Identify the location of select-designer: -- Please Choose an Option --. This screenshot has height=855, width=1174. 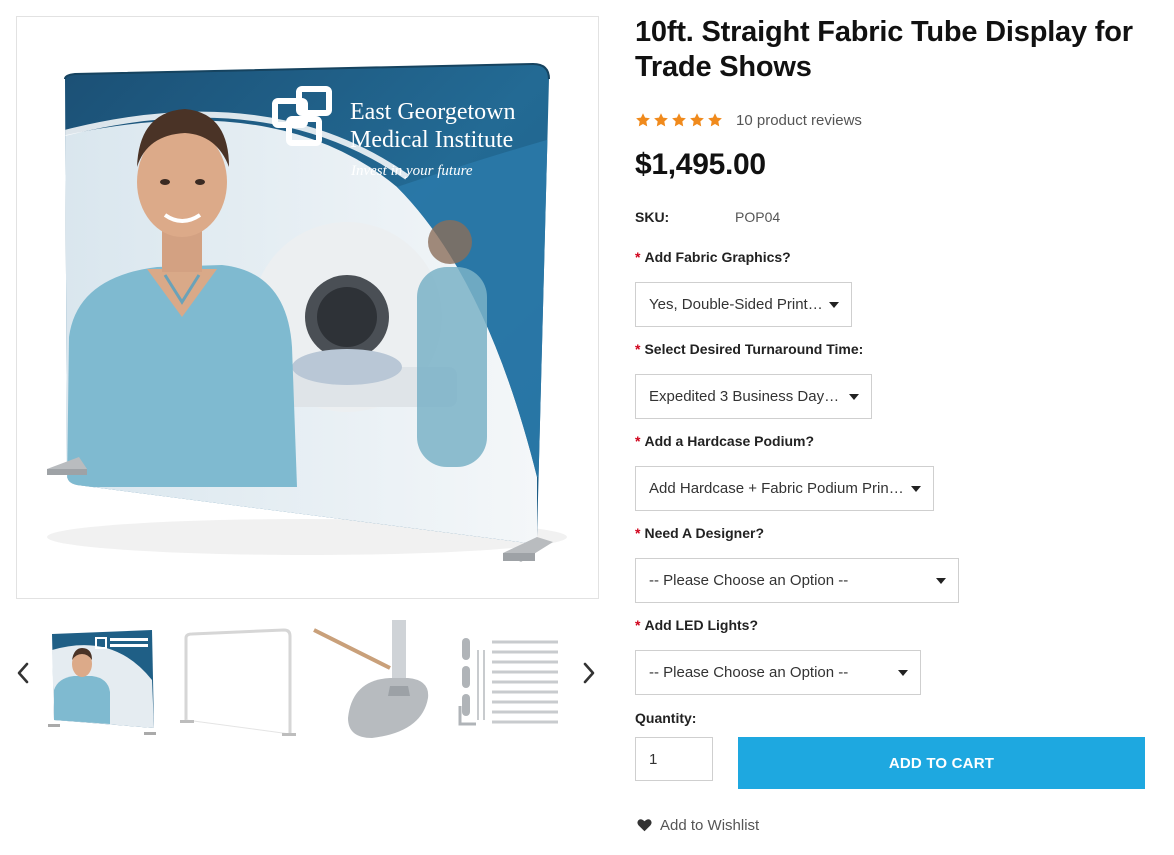
(797, 580).